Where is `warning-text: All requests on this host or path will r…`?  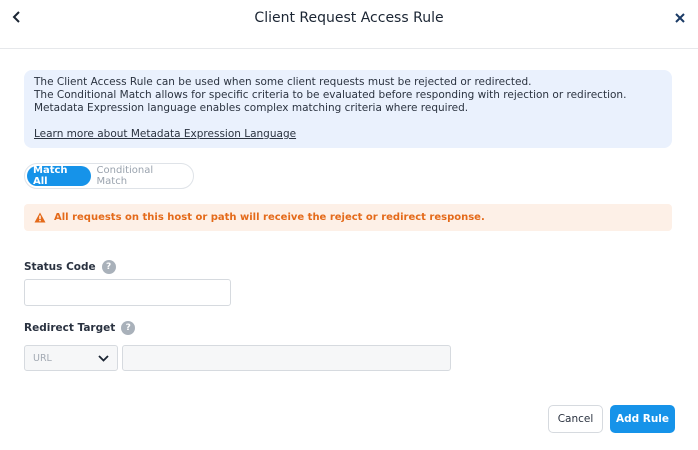 warning-text: All requests on this host or path will r… is located at coordinates (269, 217).